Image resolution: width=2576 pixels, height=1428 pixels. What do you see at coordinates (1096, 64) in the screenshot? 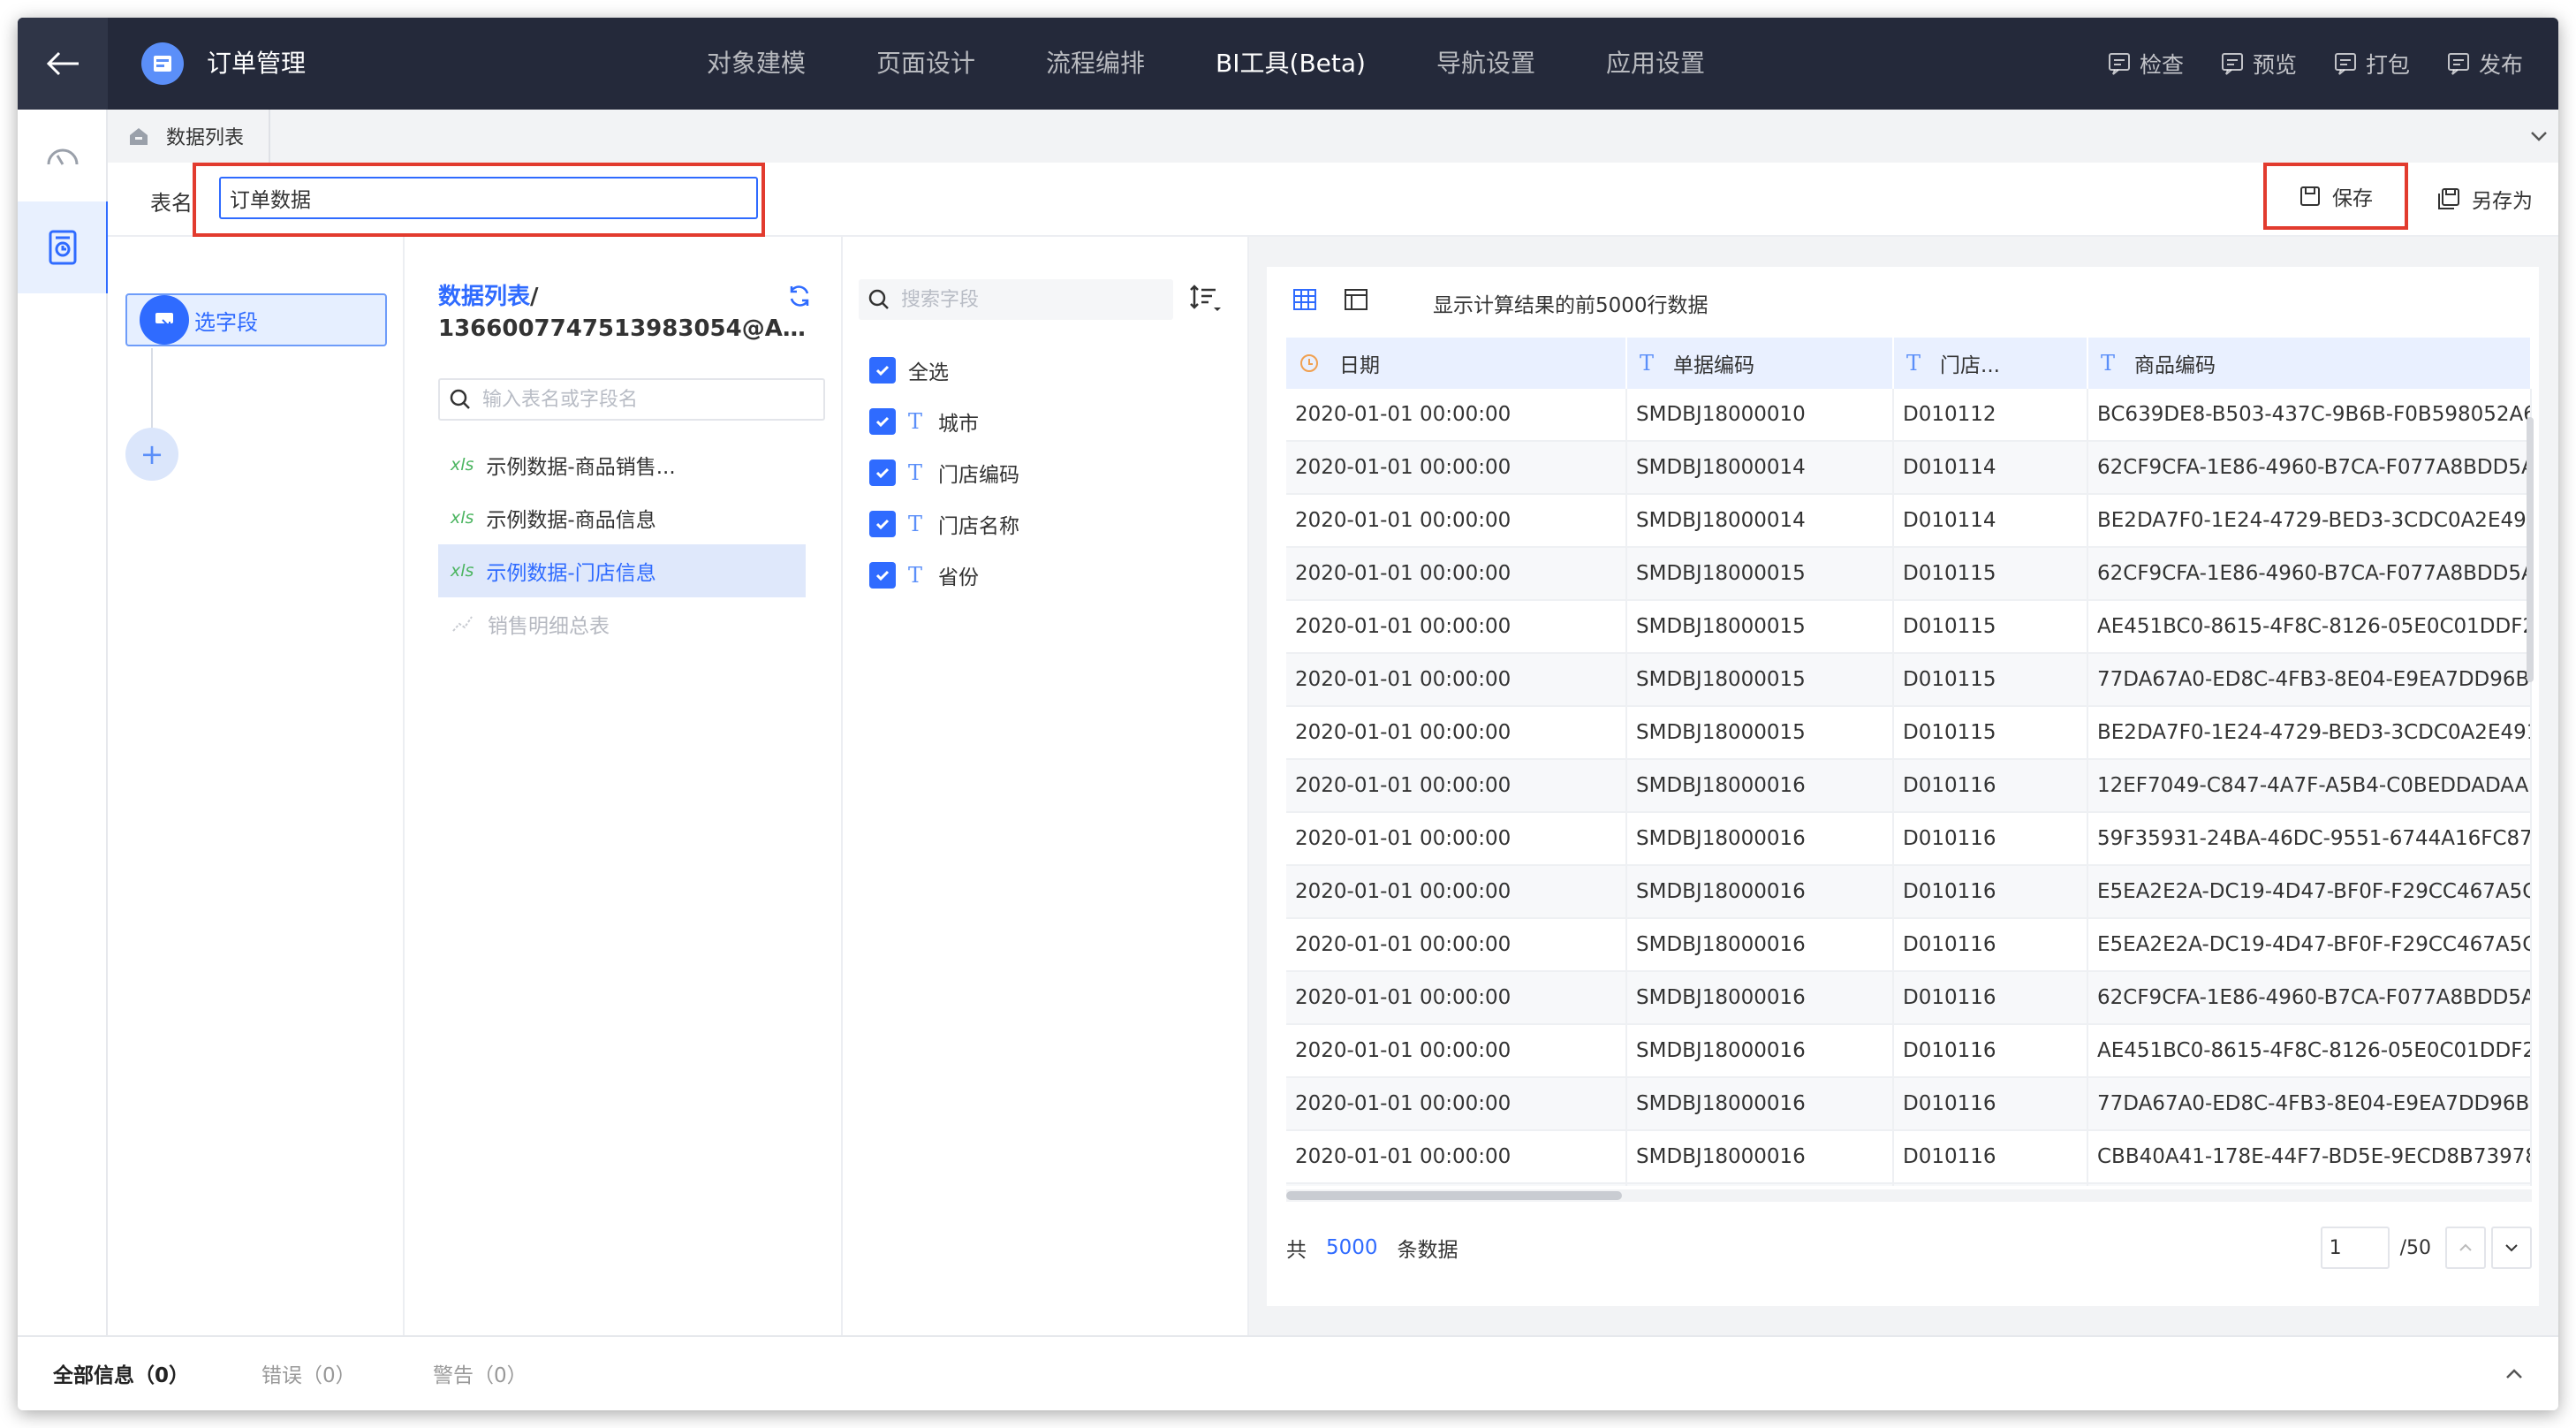
I see `nav-flow-orchestration: 流程编排` at bounding box center [1096, 64].